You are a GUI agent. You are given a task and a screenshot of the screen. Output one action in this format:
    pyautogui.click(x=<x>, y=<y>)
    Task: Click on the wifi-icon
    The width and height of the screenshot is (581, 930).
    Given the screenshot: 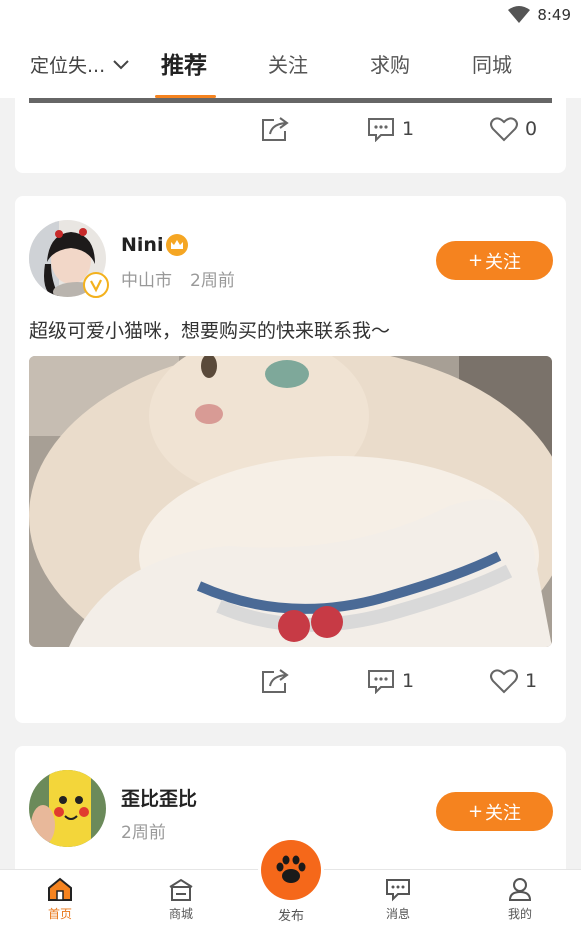 What is the action you would take?
    pyautogui.click(x=519, y=14)
    